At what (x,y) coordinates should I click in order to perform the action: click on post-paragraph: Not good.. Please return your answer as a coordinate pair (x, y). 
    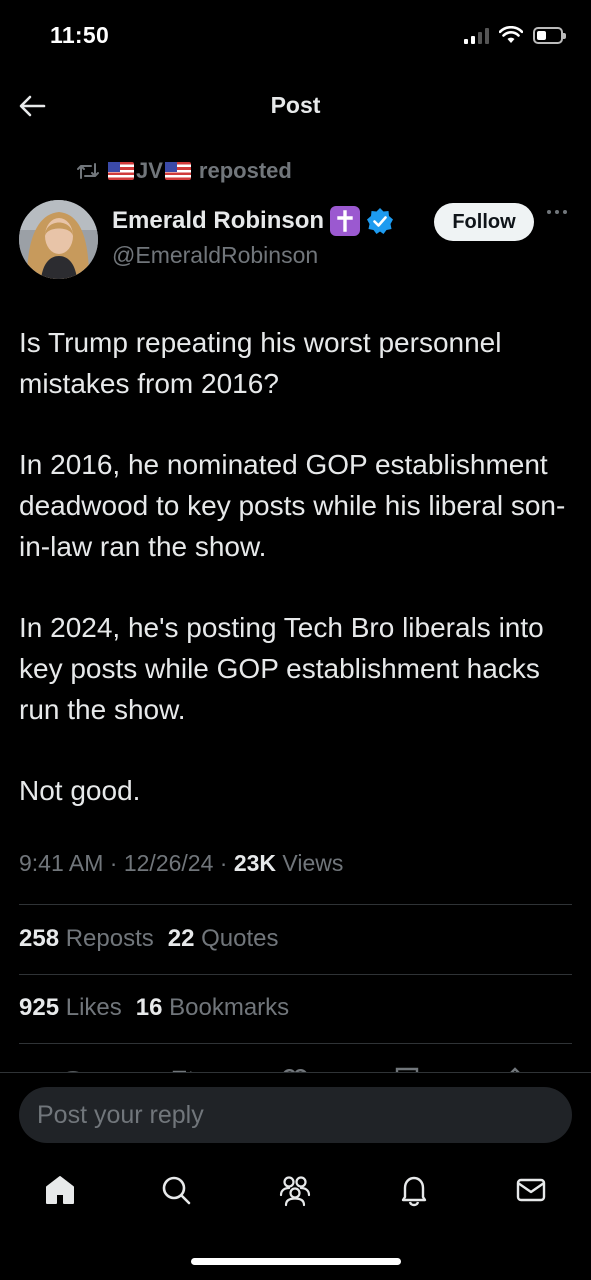
    Looking at the image, I should click on (80, 790).